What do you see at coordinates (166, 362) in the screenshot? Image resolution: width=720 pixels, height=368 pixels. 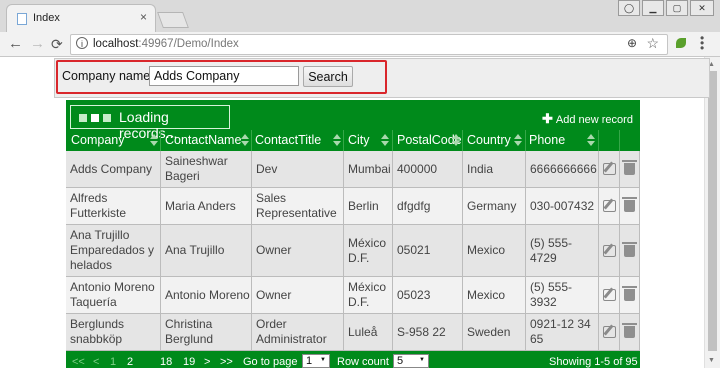 I see `page-number: 18` at bounding box center [166, 362].